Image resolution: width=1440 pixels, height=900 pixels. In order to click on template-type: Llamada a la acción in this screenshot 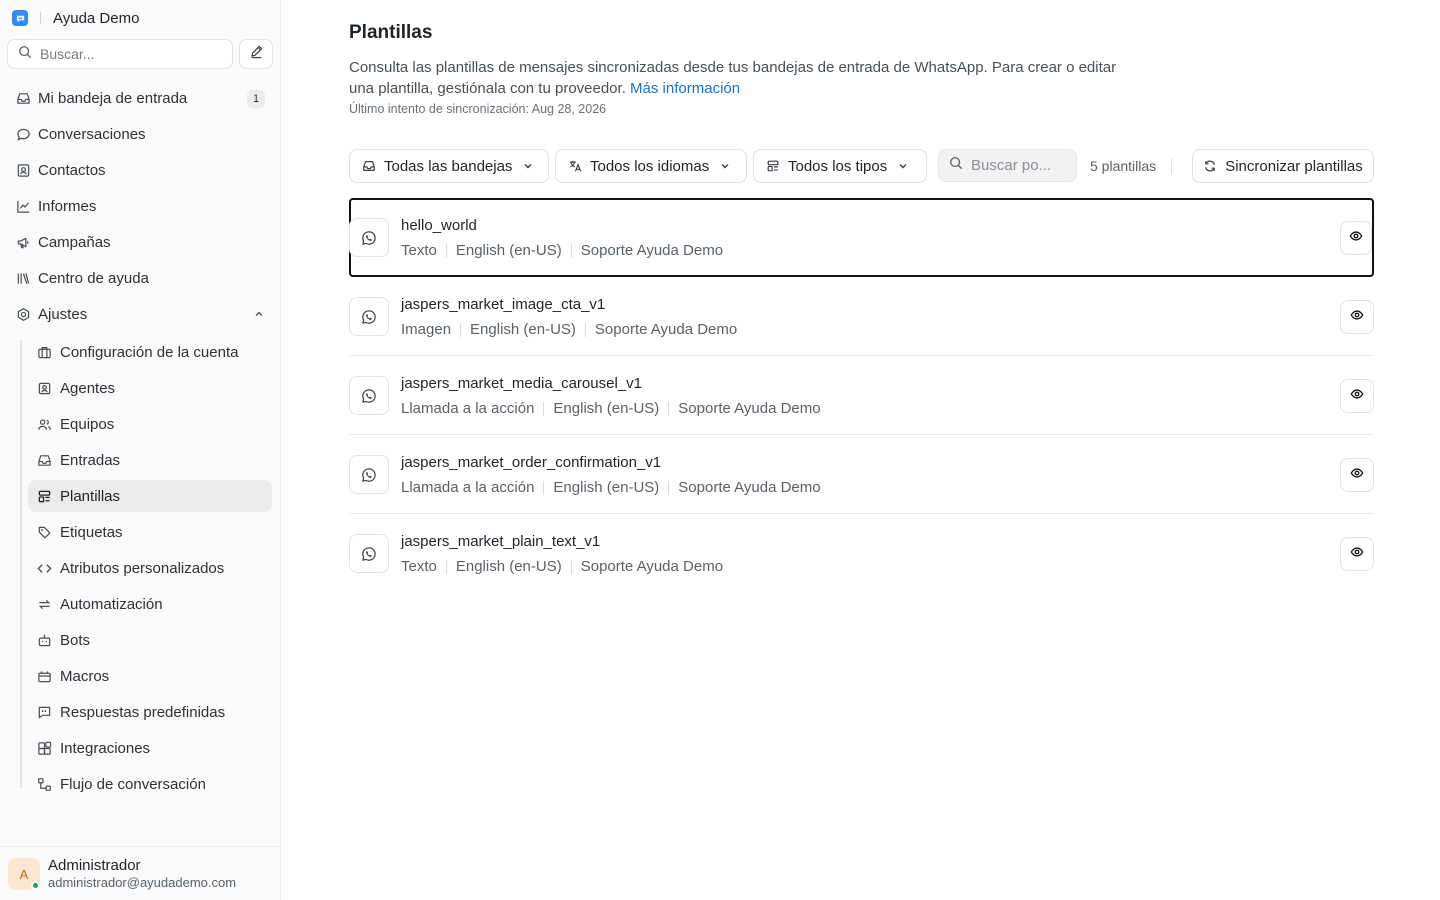, I will do `click(468, 408)`.